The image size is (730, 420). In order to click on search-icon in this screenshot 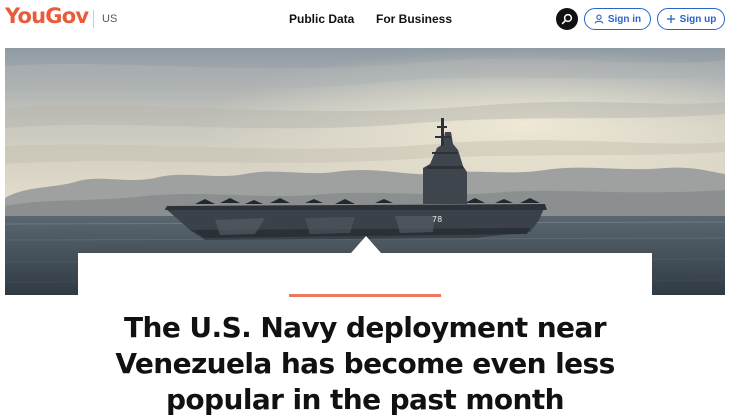, I will do `click(567, 19)`.